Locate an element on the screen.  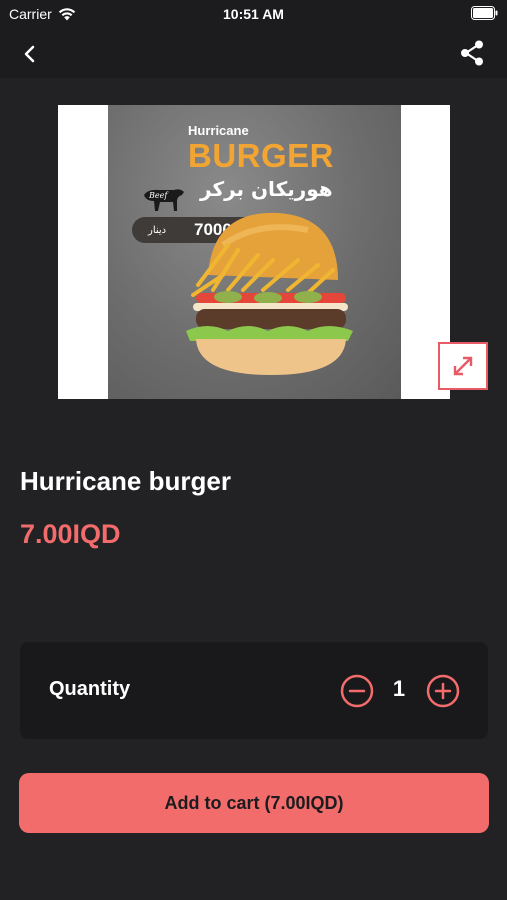
add-to-cart-button: Add to cart (7.00IQD) is located at coordinates (254, 803).